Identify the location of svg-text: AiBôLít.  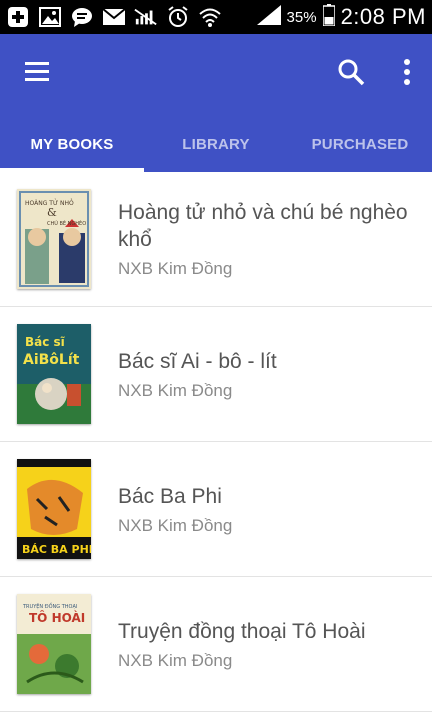
(51, 360).